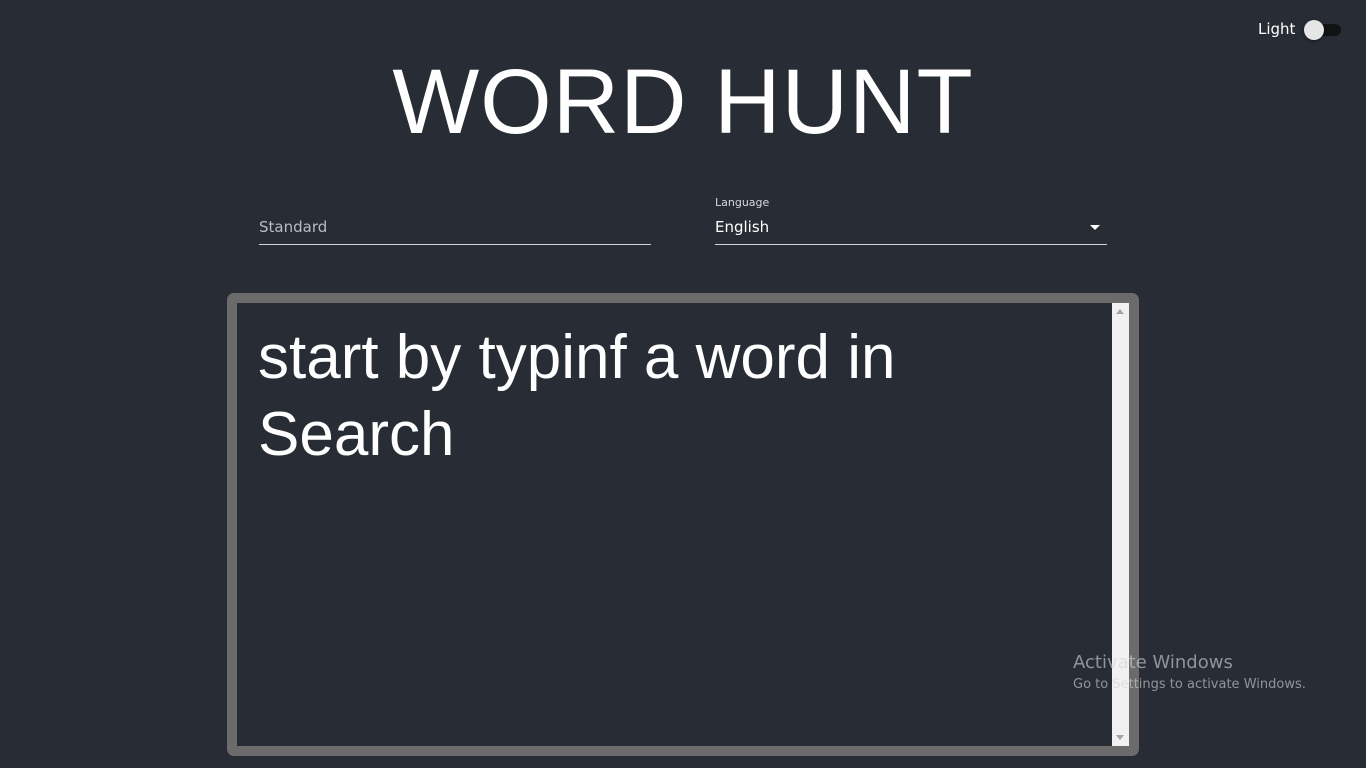  Describe the element at coordinates (742, 202) in the screenshot. I see `language-label: Language` at that location.